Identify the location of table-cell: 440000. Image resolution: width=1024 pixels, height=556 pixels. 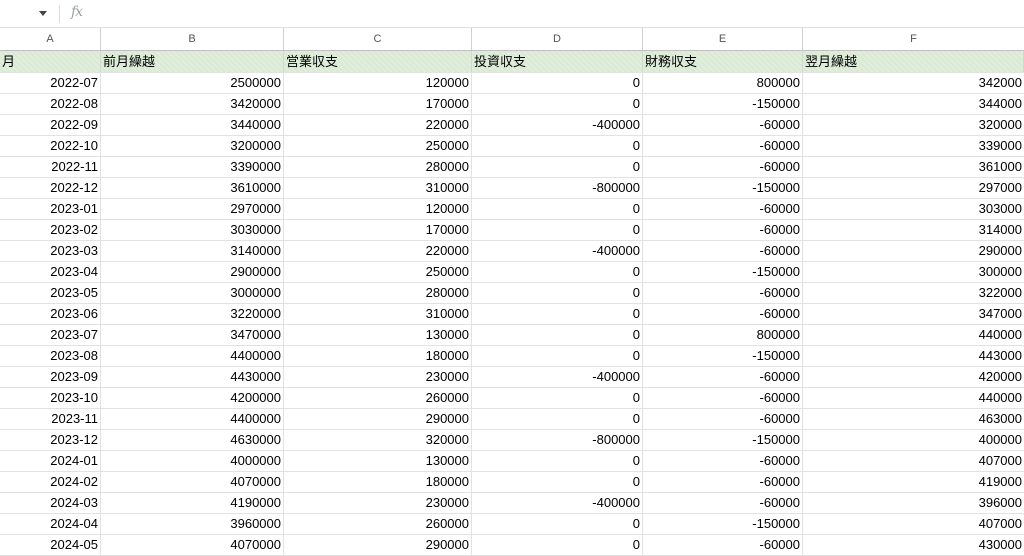
(913, 398).